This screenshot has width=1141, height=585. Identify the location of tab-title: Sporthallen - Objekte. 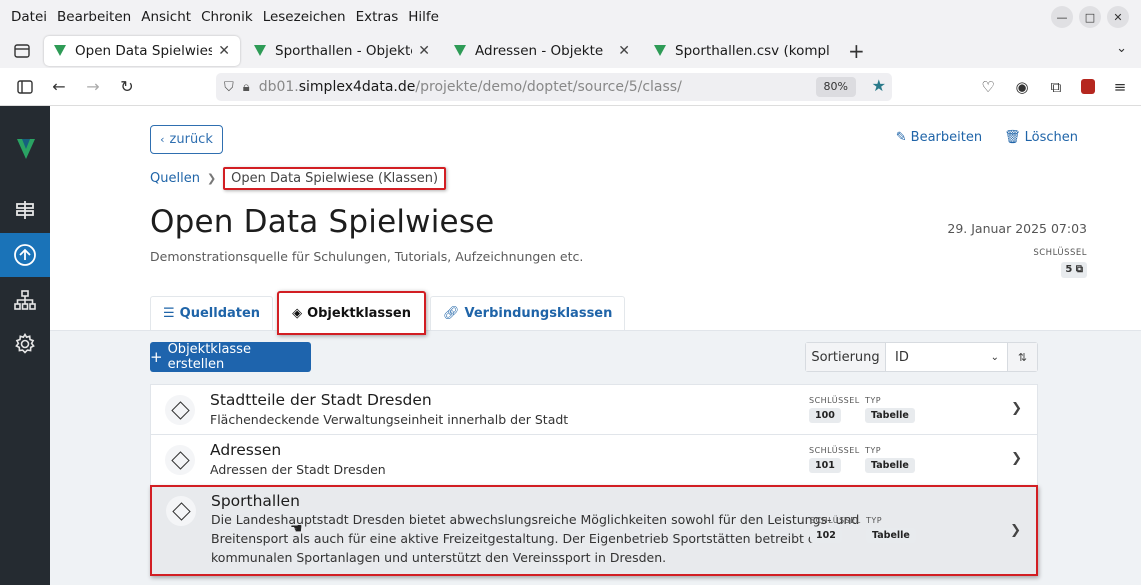
(344, 50).